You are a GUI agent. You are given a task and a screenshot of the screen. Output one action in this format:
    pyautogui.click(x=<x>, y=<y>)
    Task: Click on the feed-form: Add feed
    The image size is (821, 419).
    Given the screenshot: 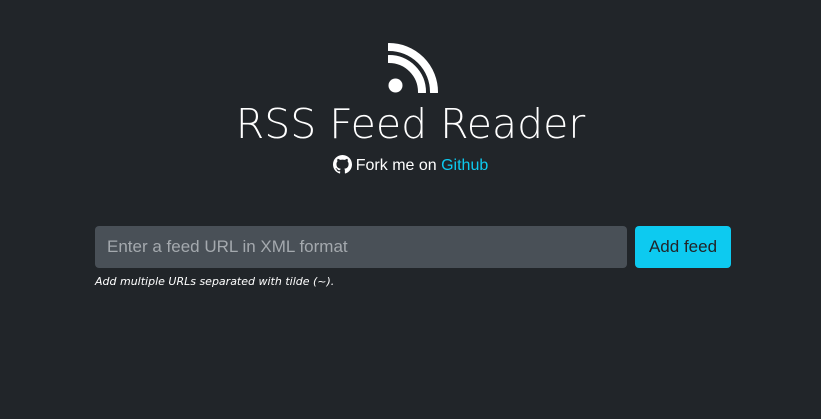 What is the action you would take?
    pyautogui.click(x=413, y=247)
    